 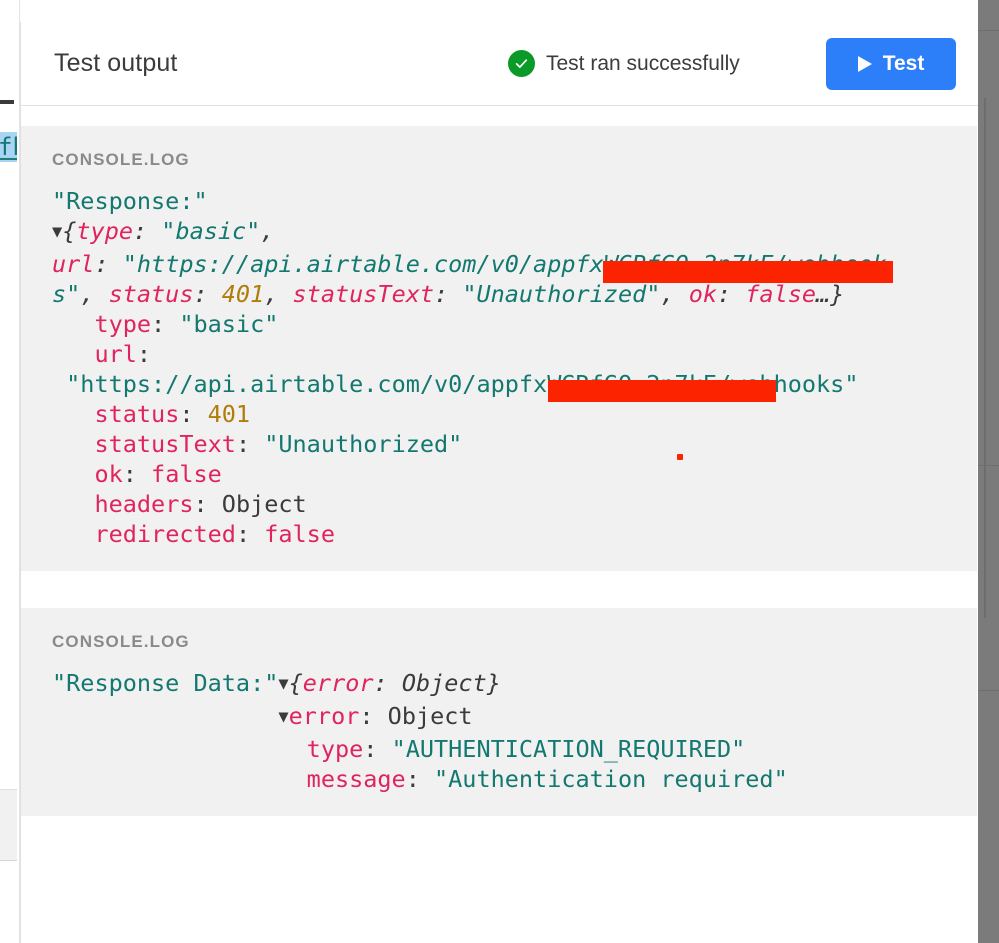 I want to click on value-url-wrap: s", so click(x=66, y=294).